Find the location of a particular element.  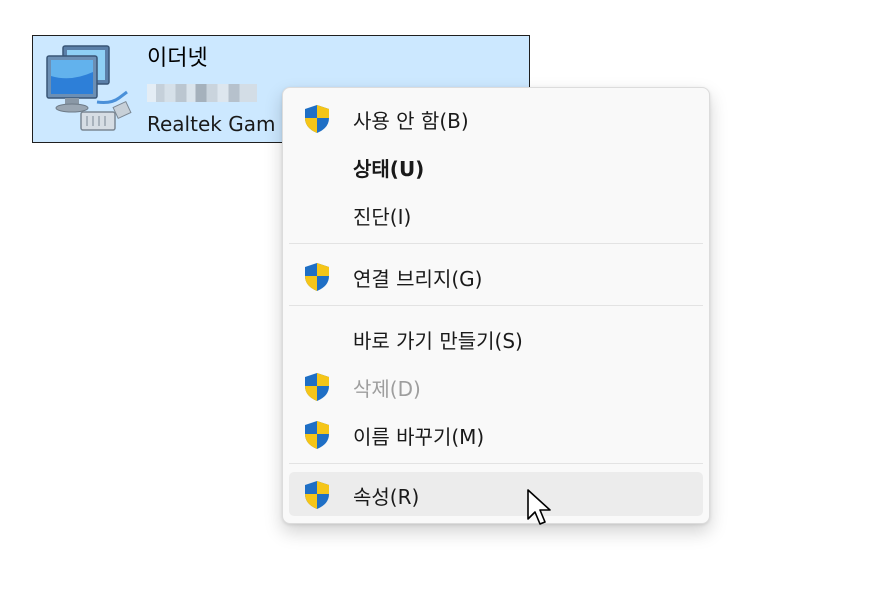

menu-item-delete: 삭제(D) is located at coordinates (496, 386).